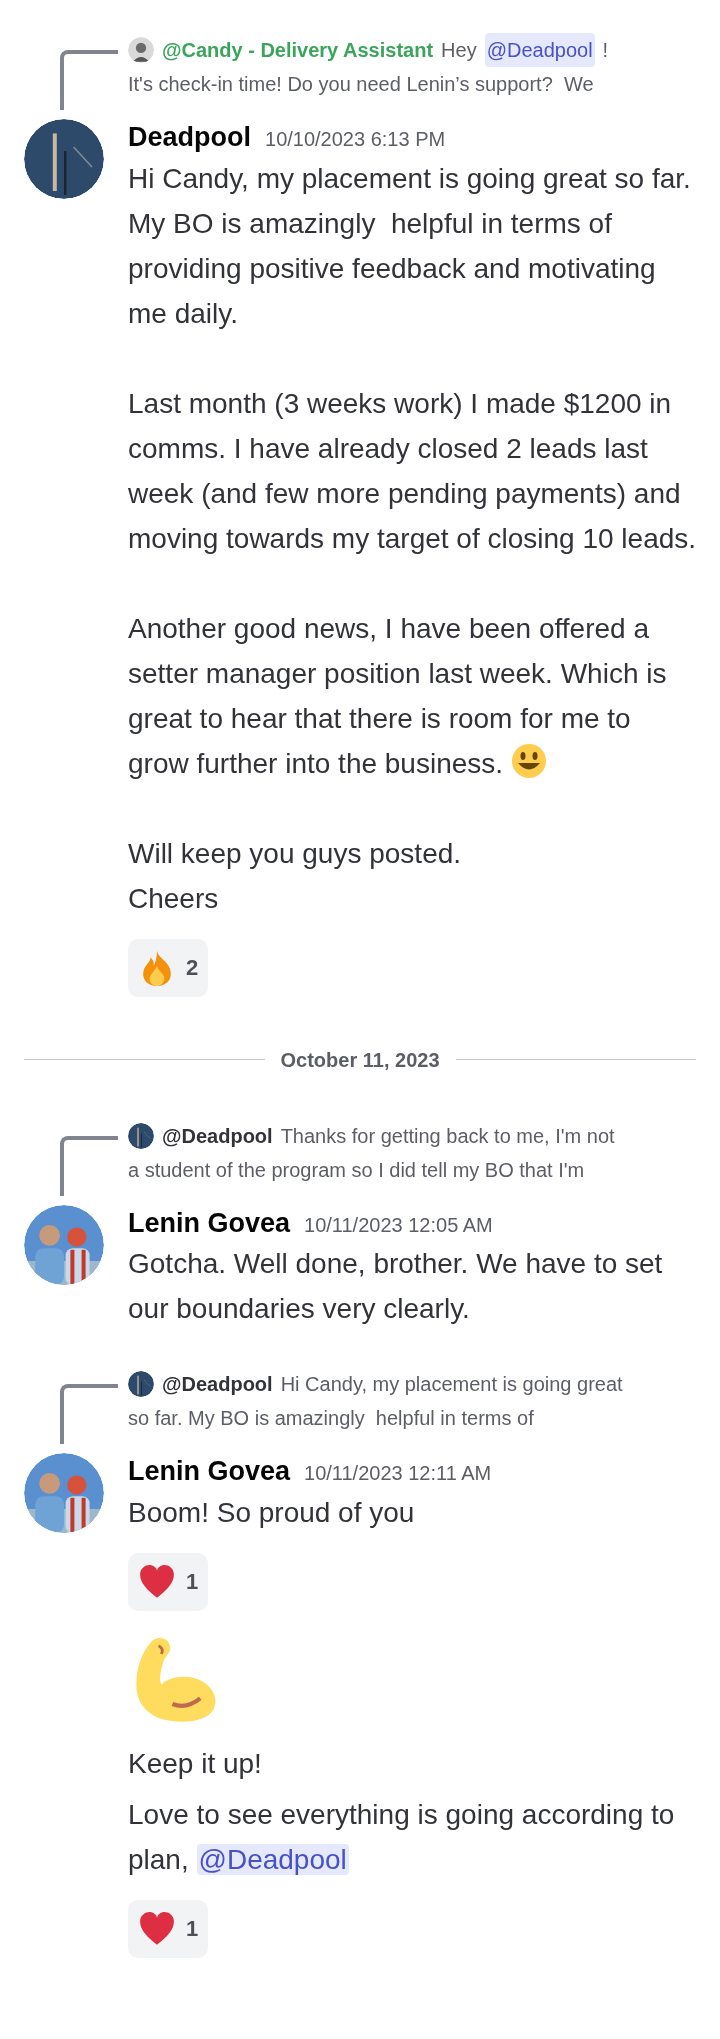 This screenshot has width=720, height=2039. I want to click on timestamp: 10/11/2023 12:11 AM, so click(398, 1473).